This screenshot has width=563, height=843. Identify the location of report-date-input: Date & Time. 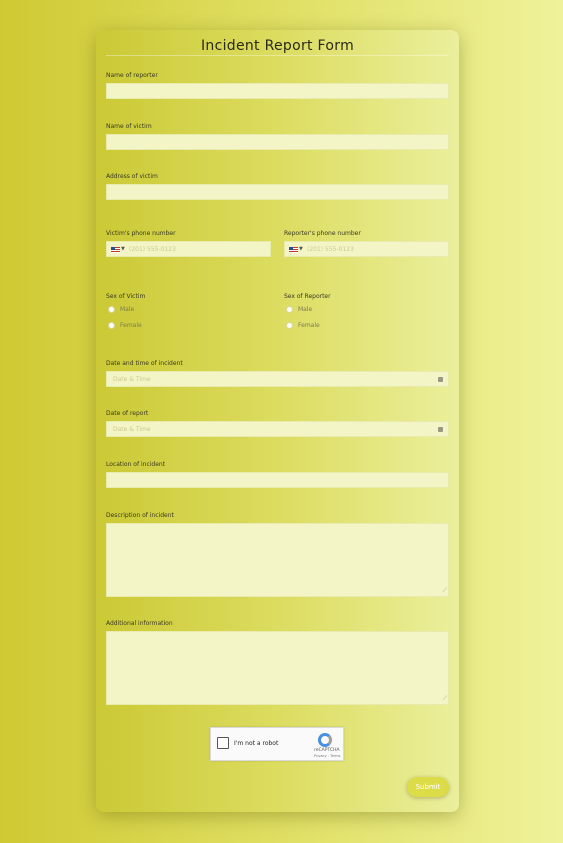
(277, 429).